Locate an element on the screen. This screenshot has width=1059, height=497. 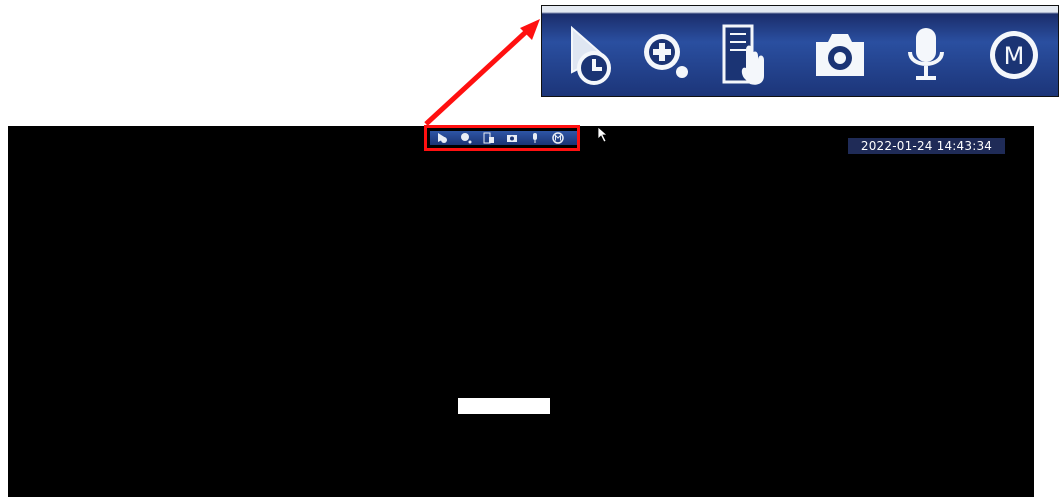
digital-zoom-button is located at coordinates (666, 55).